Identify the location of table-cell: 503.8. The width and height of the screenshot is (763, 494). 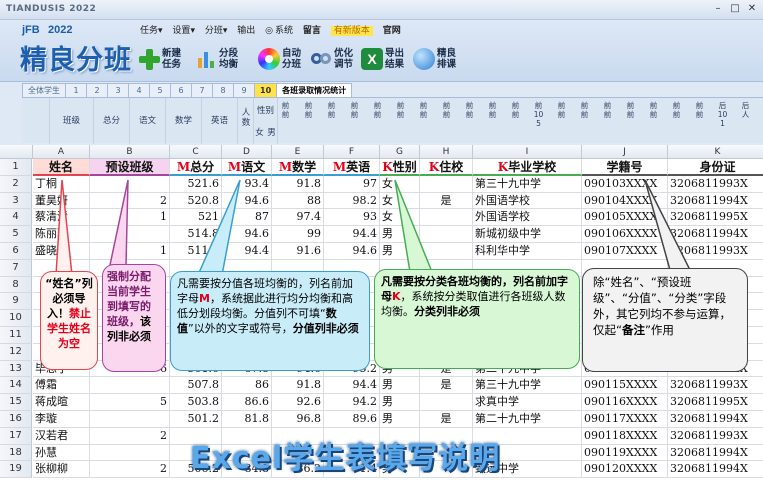
(196, 402).